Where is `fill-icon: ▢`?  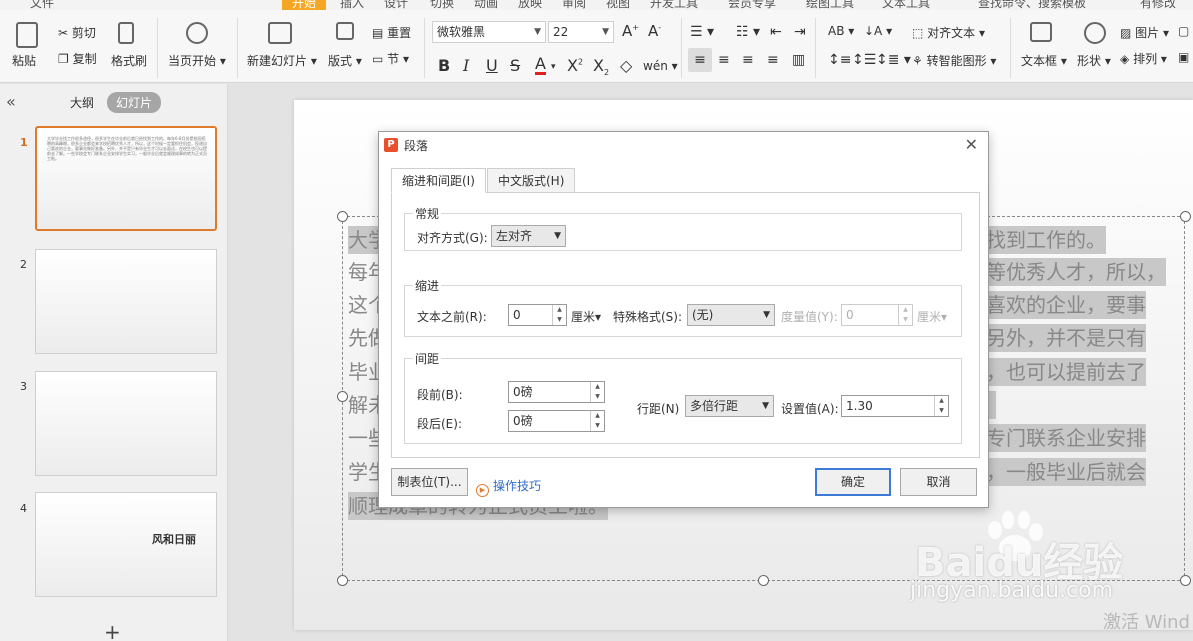
fill-icon: ▢ is located at coordinates (1183, 31).